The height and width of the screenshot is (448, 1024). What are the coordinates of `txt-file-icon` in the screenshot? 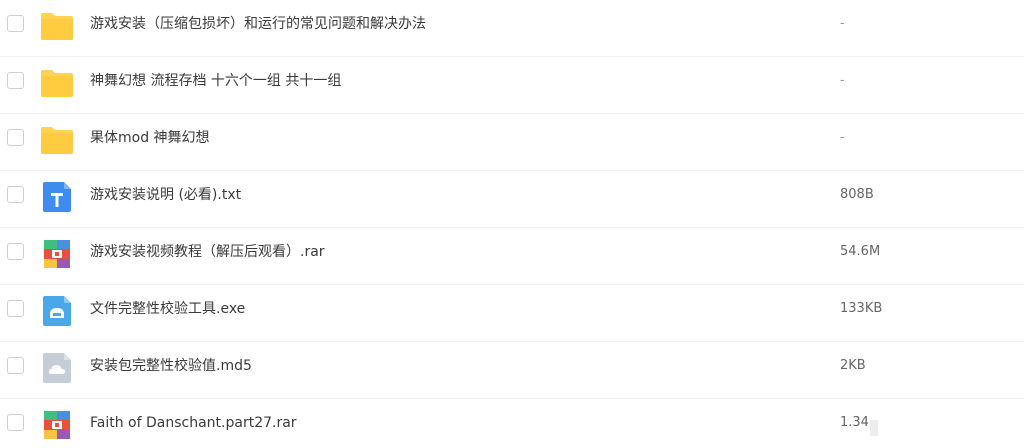 It's located at (57, 197).